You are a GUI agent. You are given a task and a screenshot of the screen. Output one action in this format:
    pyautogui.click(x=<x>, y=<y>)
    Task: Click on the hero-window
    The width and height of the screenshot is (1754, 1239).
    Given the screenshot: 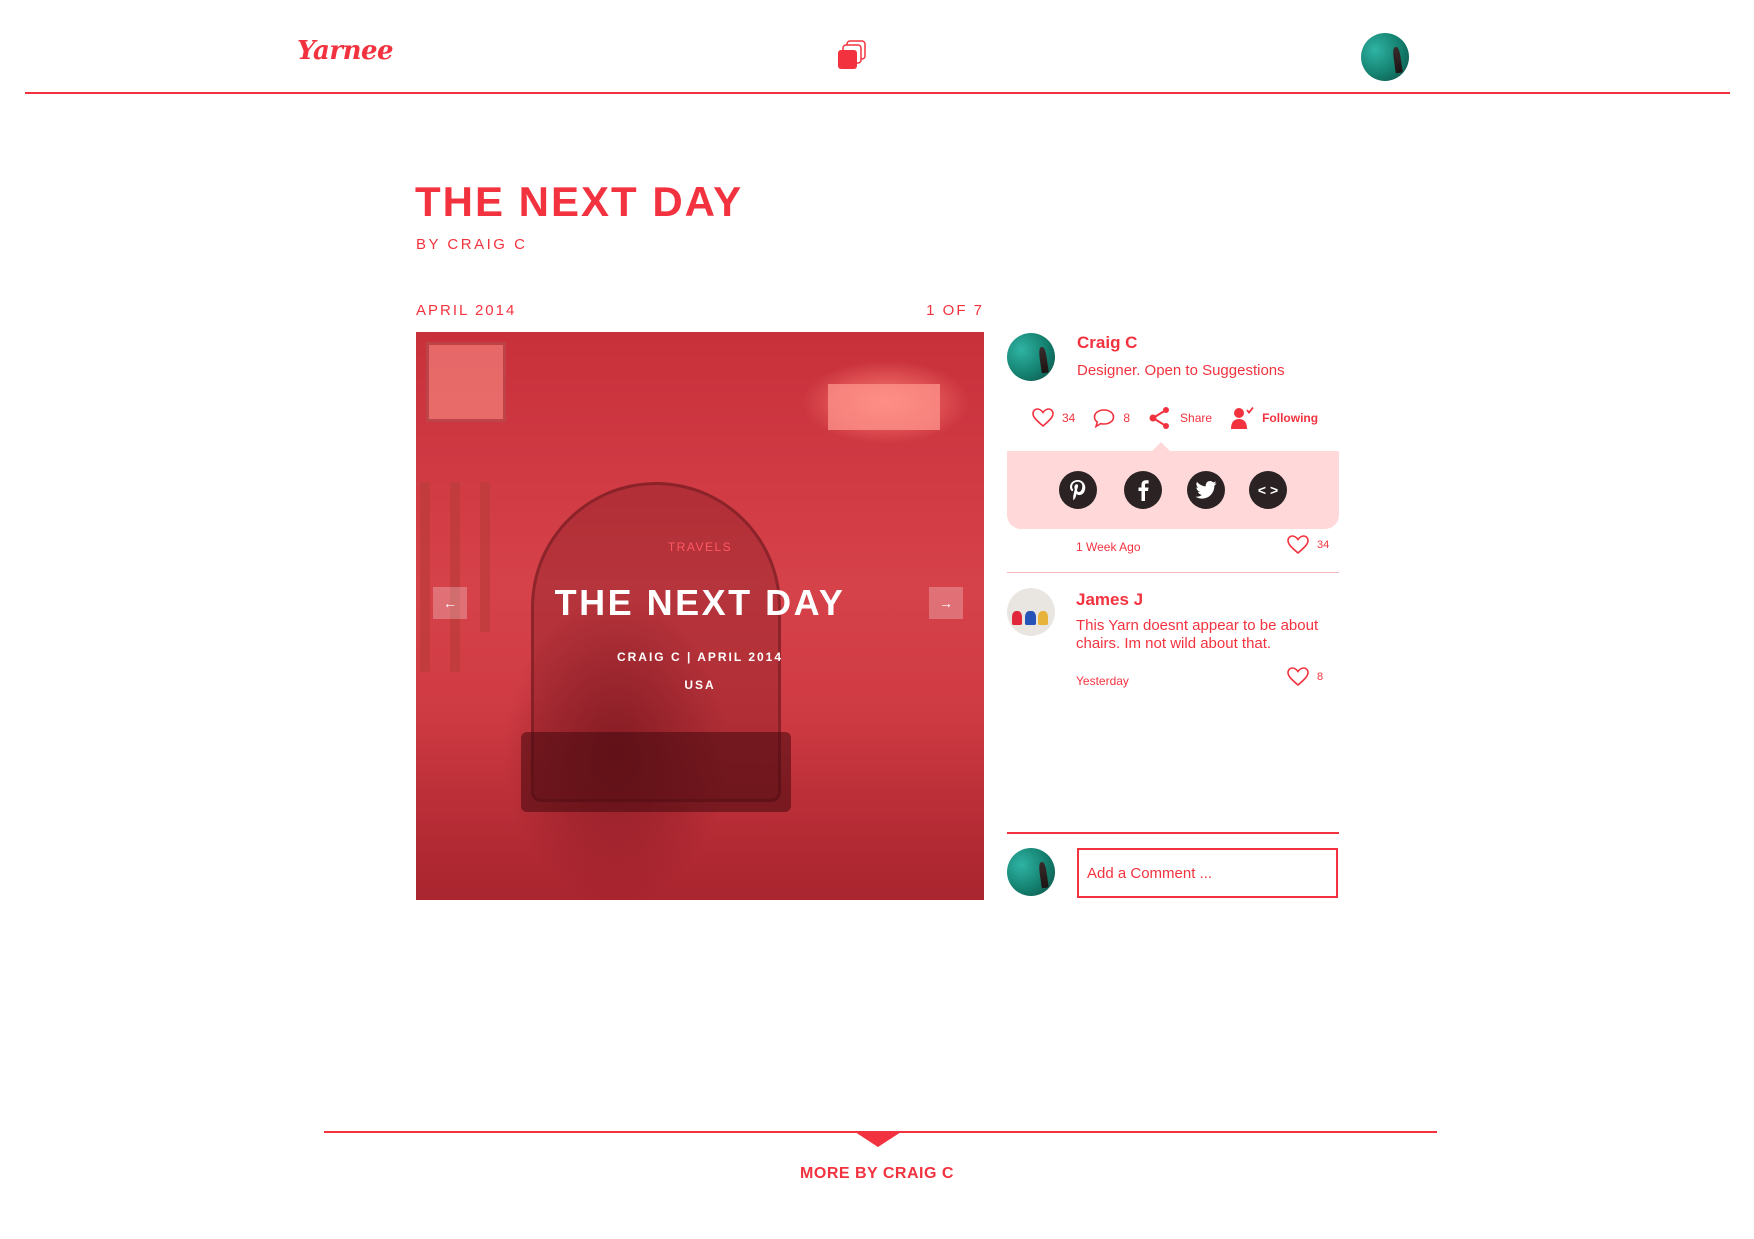 What is the action you would take?
    pyautogui.click(x=466, y=382)
    